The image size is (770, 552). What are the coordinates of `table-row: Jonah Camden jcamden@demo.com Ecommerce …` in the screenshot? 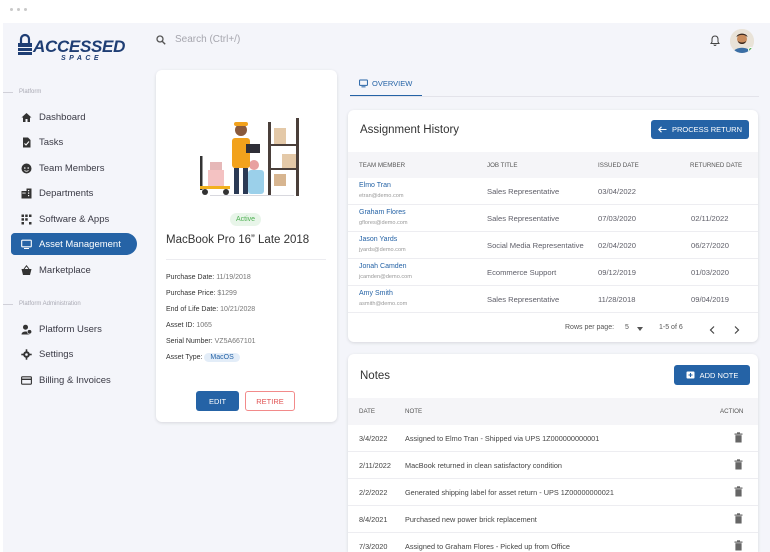 It's located at (553, 272).